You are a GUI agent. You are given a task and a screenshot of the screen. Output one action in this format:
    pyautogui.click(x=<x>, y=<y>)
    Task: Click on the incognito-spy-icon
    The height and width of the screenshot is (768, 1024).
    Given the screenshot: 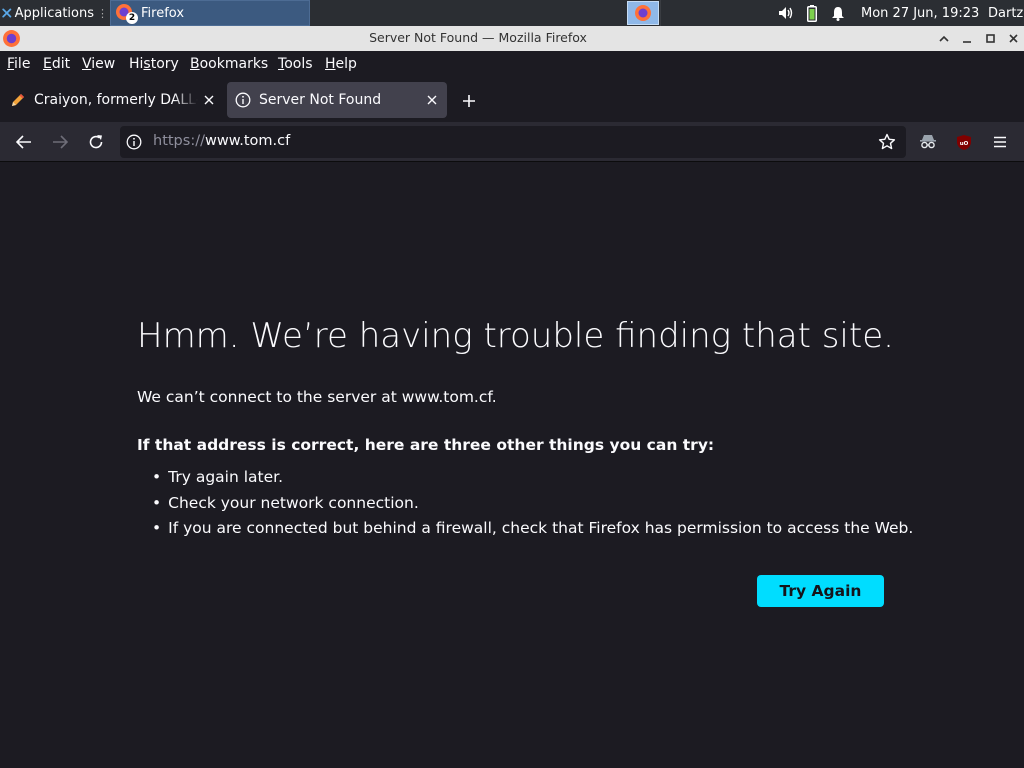 What is the action you would take?
    pyautogui.click(x=928, y=142)
    